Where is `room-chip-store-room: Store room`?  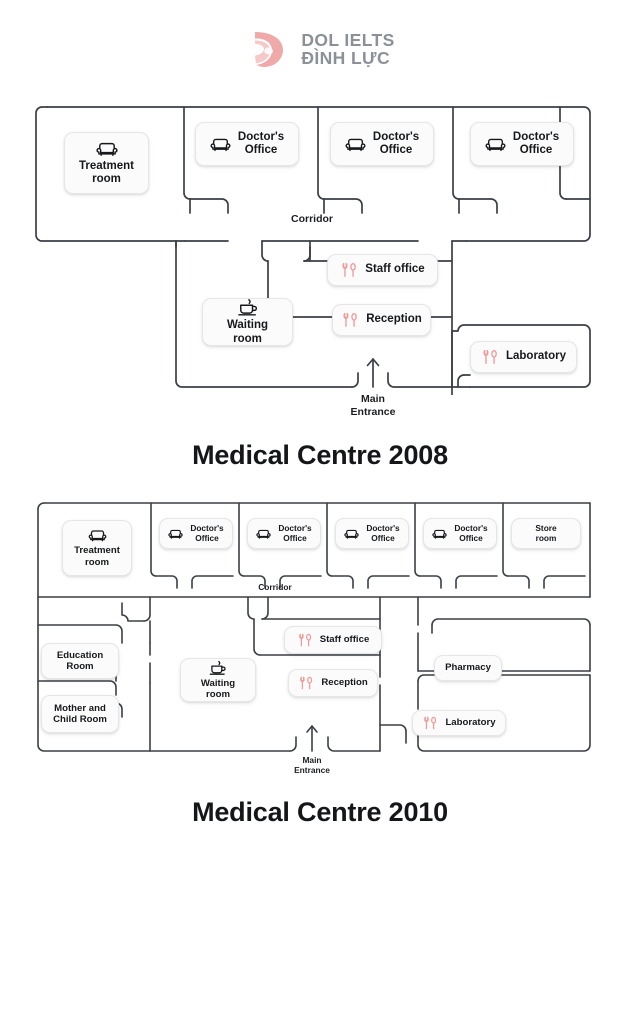
room-chip-store-room: Store room is located at coordinates (546, 533).